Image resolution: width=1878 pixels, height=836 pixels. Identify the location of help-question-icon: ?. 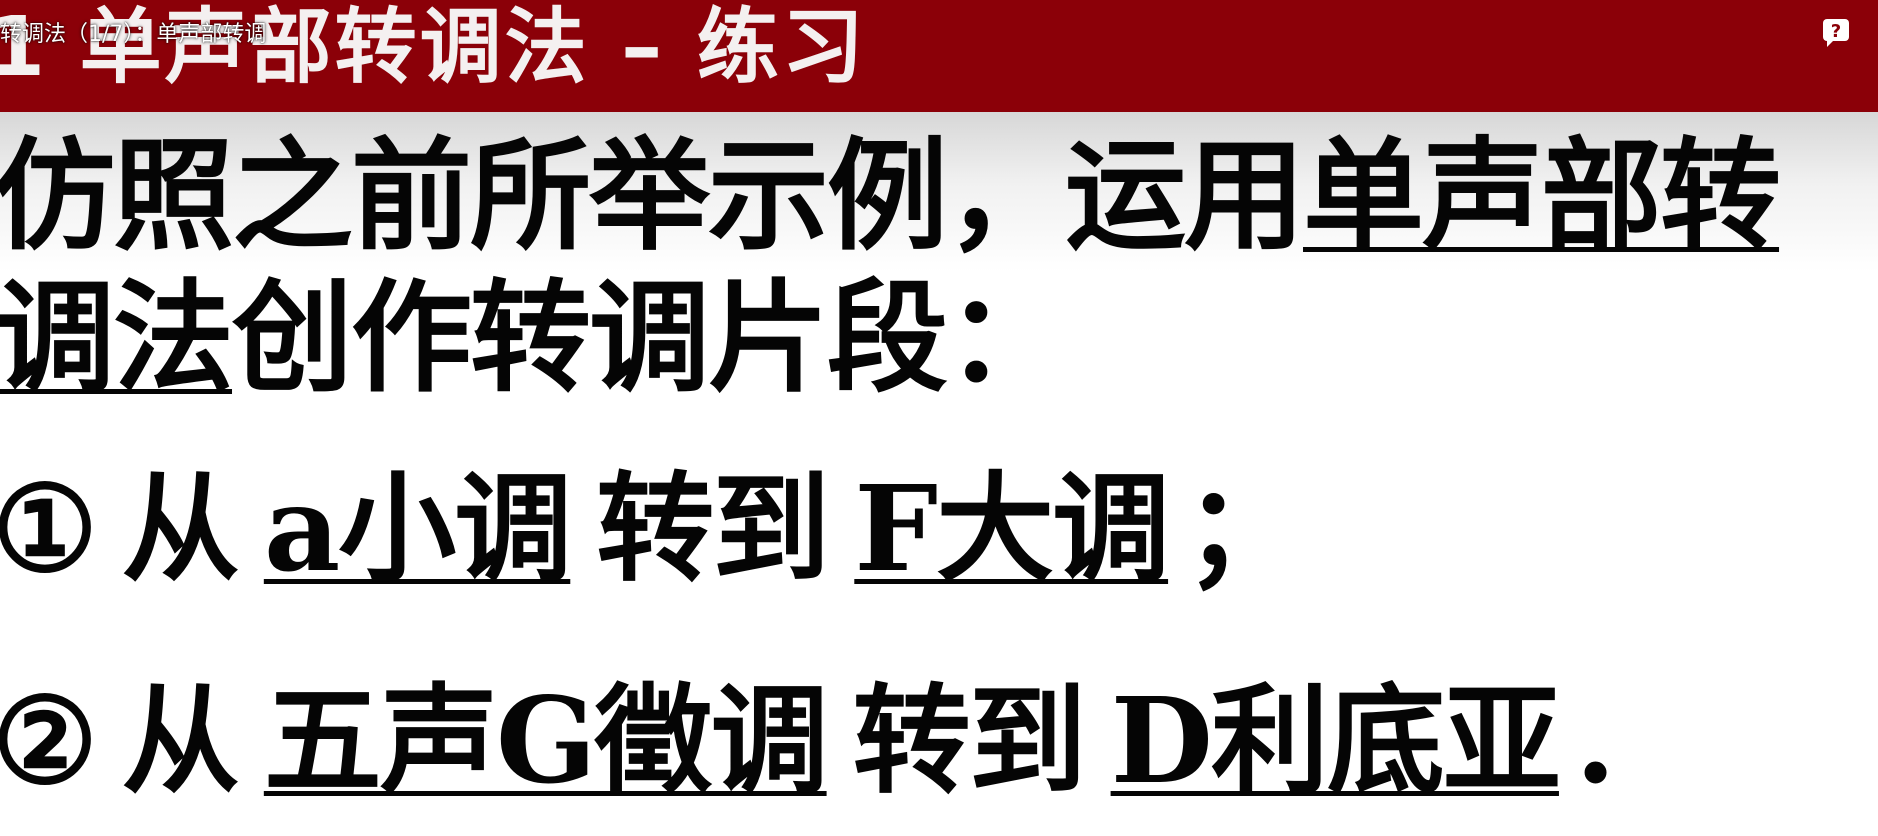
(1836, 33).